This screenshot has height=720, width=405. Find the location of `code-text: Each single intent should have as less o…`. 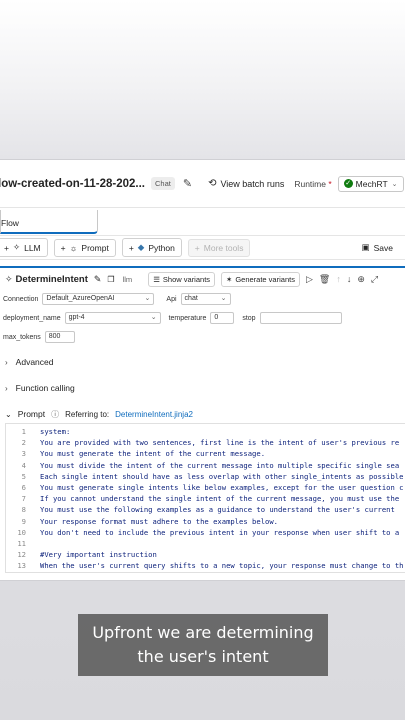

code-text: Each single intent should have as less o… is located at coordinates (222, 476).